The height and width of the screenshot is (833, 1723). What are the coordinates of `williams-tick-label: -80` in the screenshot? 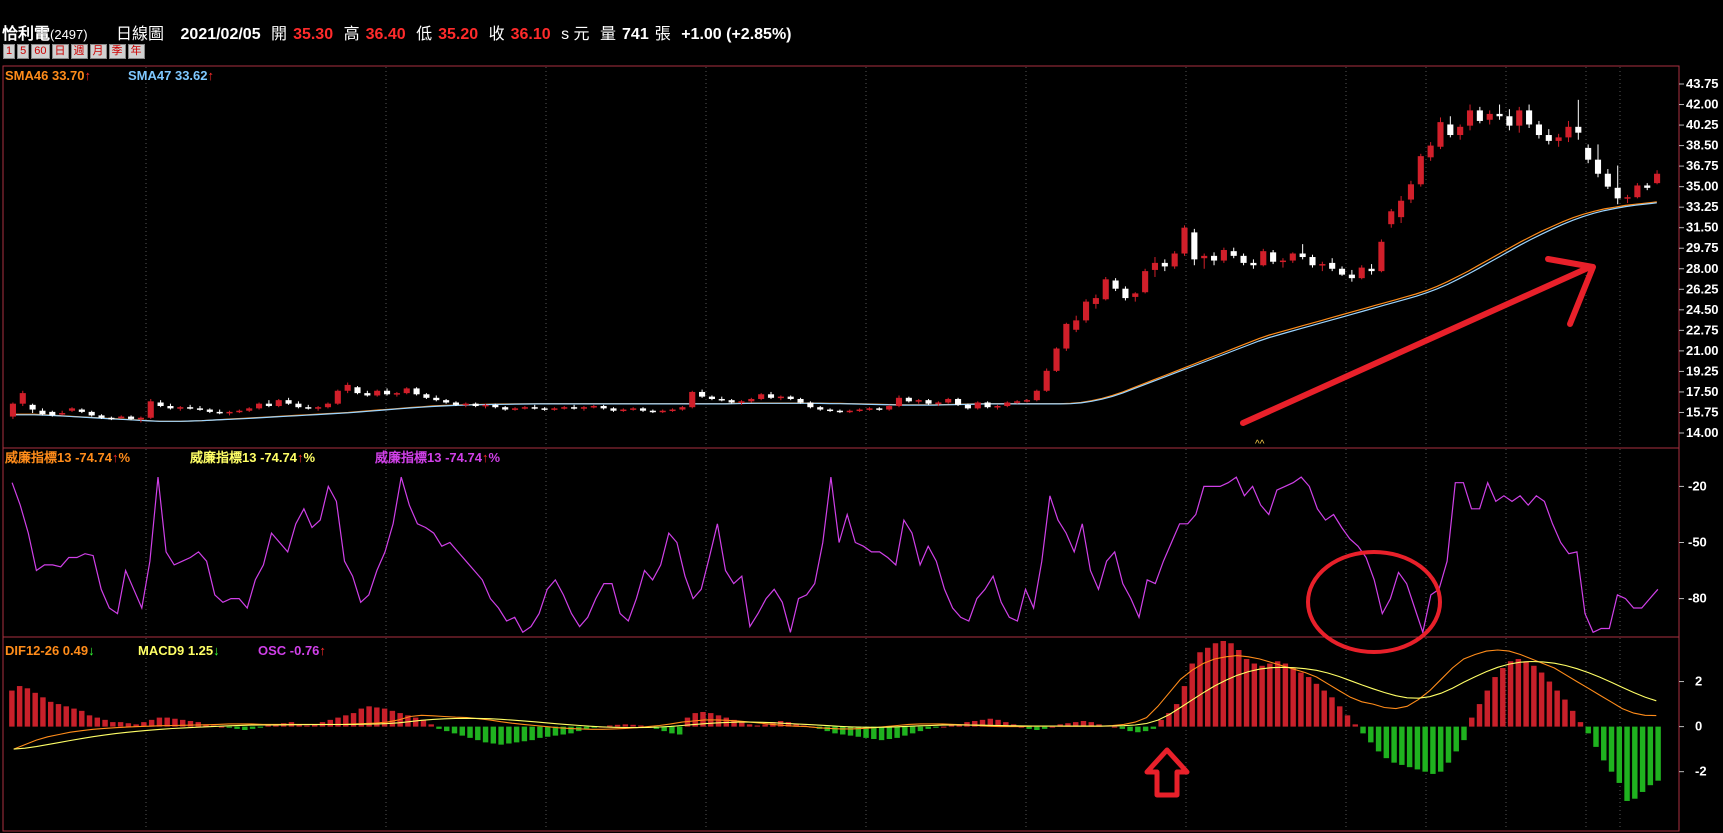 It's located at (1697, 598).